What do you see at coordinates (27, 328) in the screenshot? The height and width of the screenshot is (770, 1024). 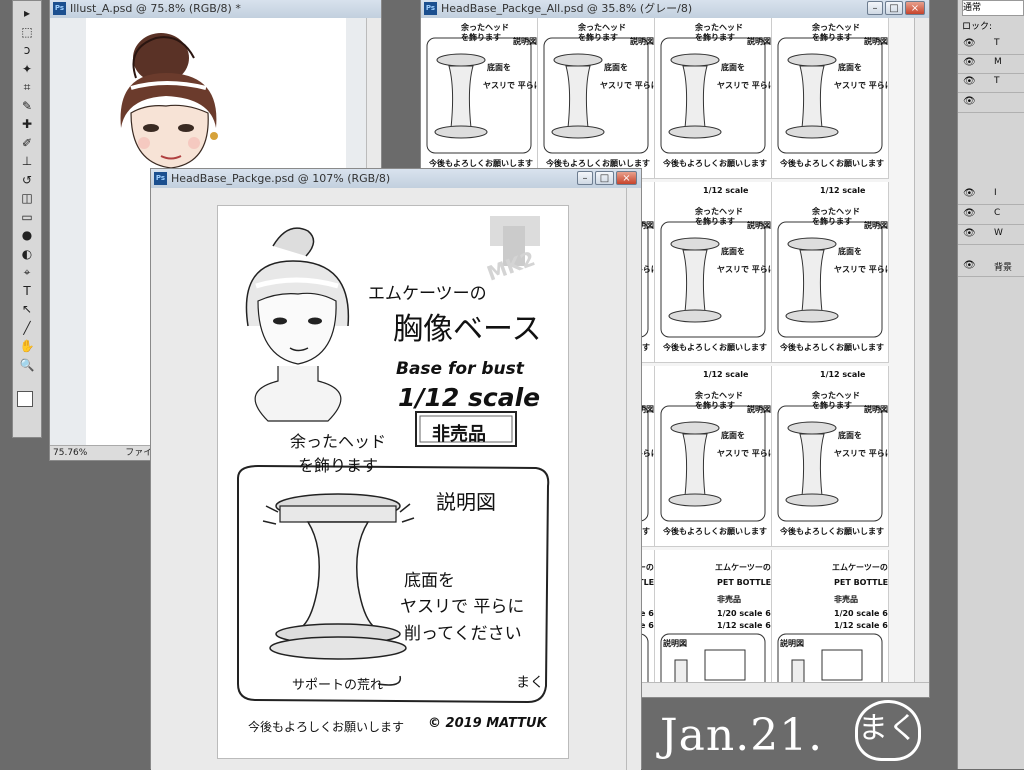 I see `shape-icon: ╱` at bounding box center [27, 328].